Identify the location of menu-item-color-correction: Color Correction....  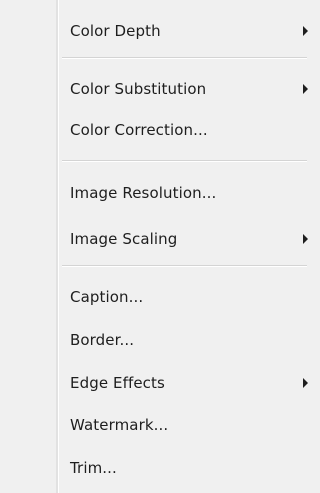
(182, 130).